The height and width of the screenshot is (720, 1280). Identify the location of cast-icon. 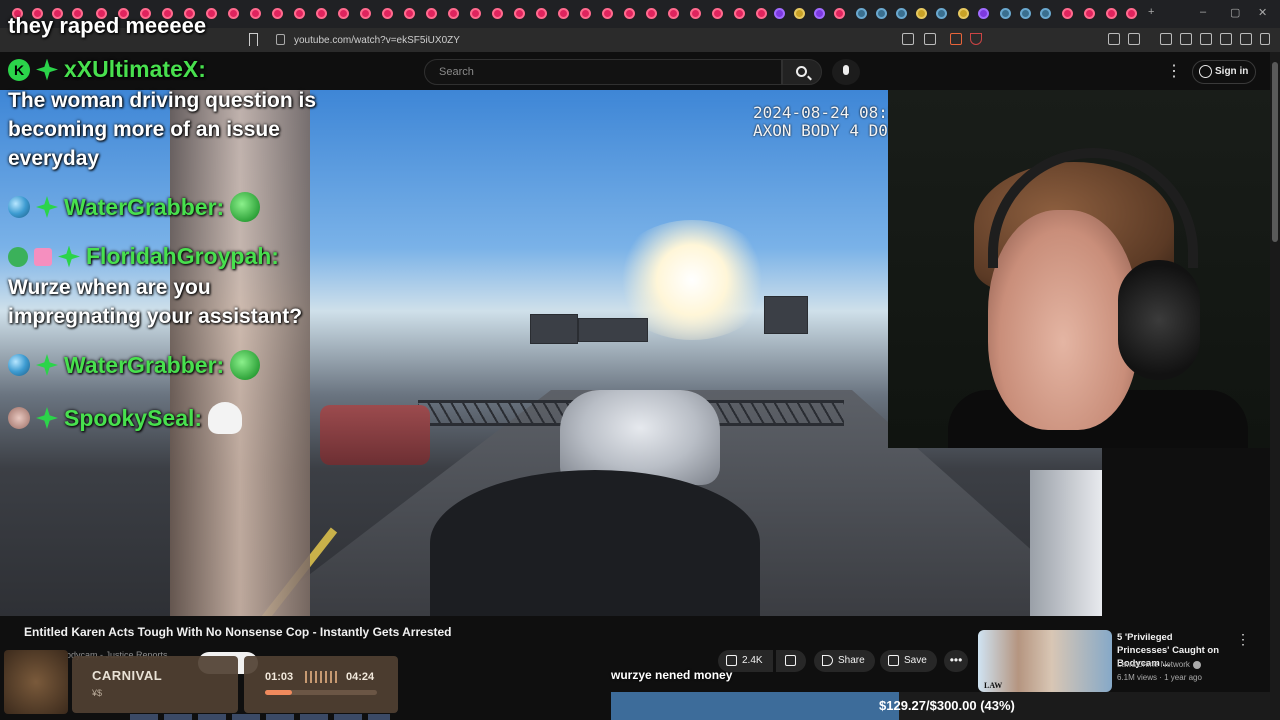
(908, 39).